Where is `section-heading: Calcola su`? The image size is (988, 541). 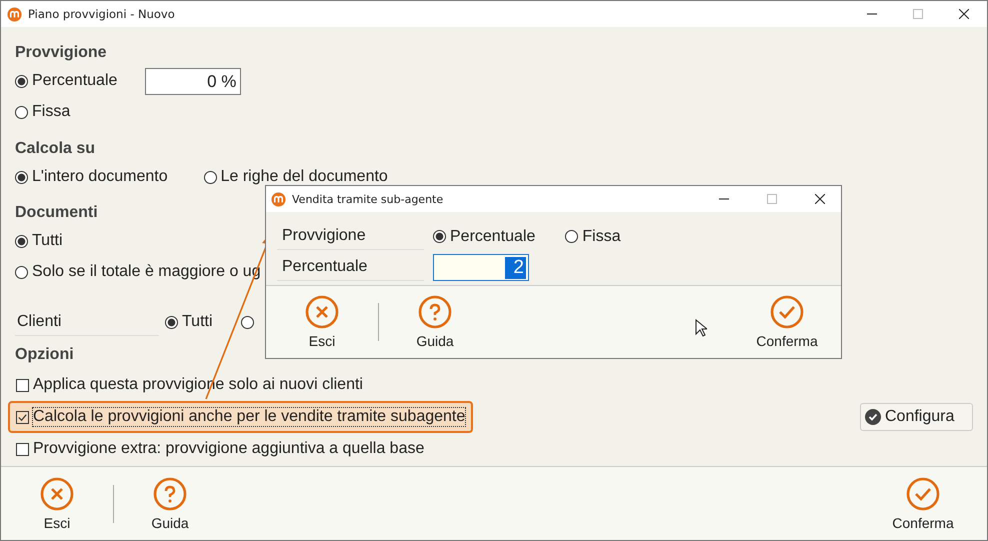
section-heading: Calcola su is located at coordinates (55, 149).